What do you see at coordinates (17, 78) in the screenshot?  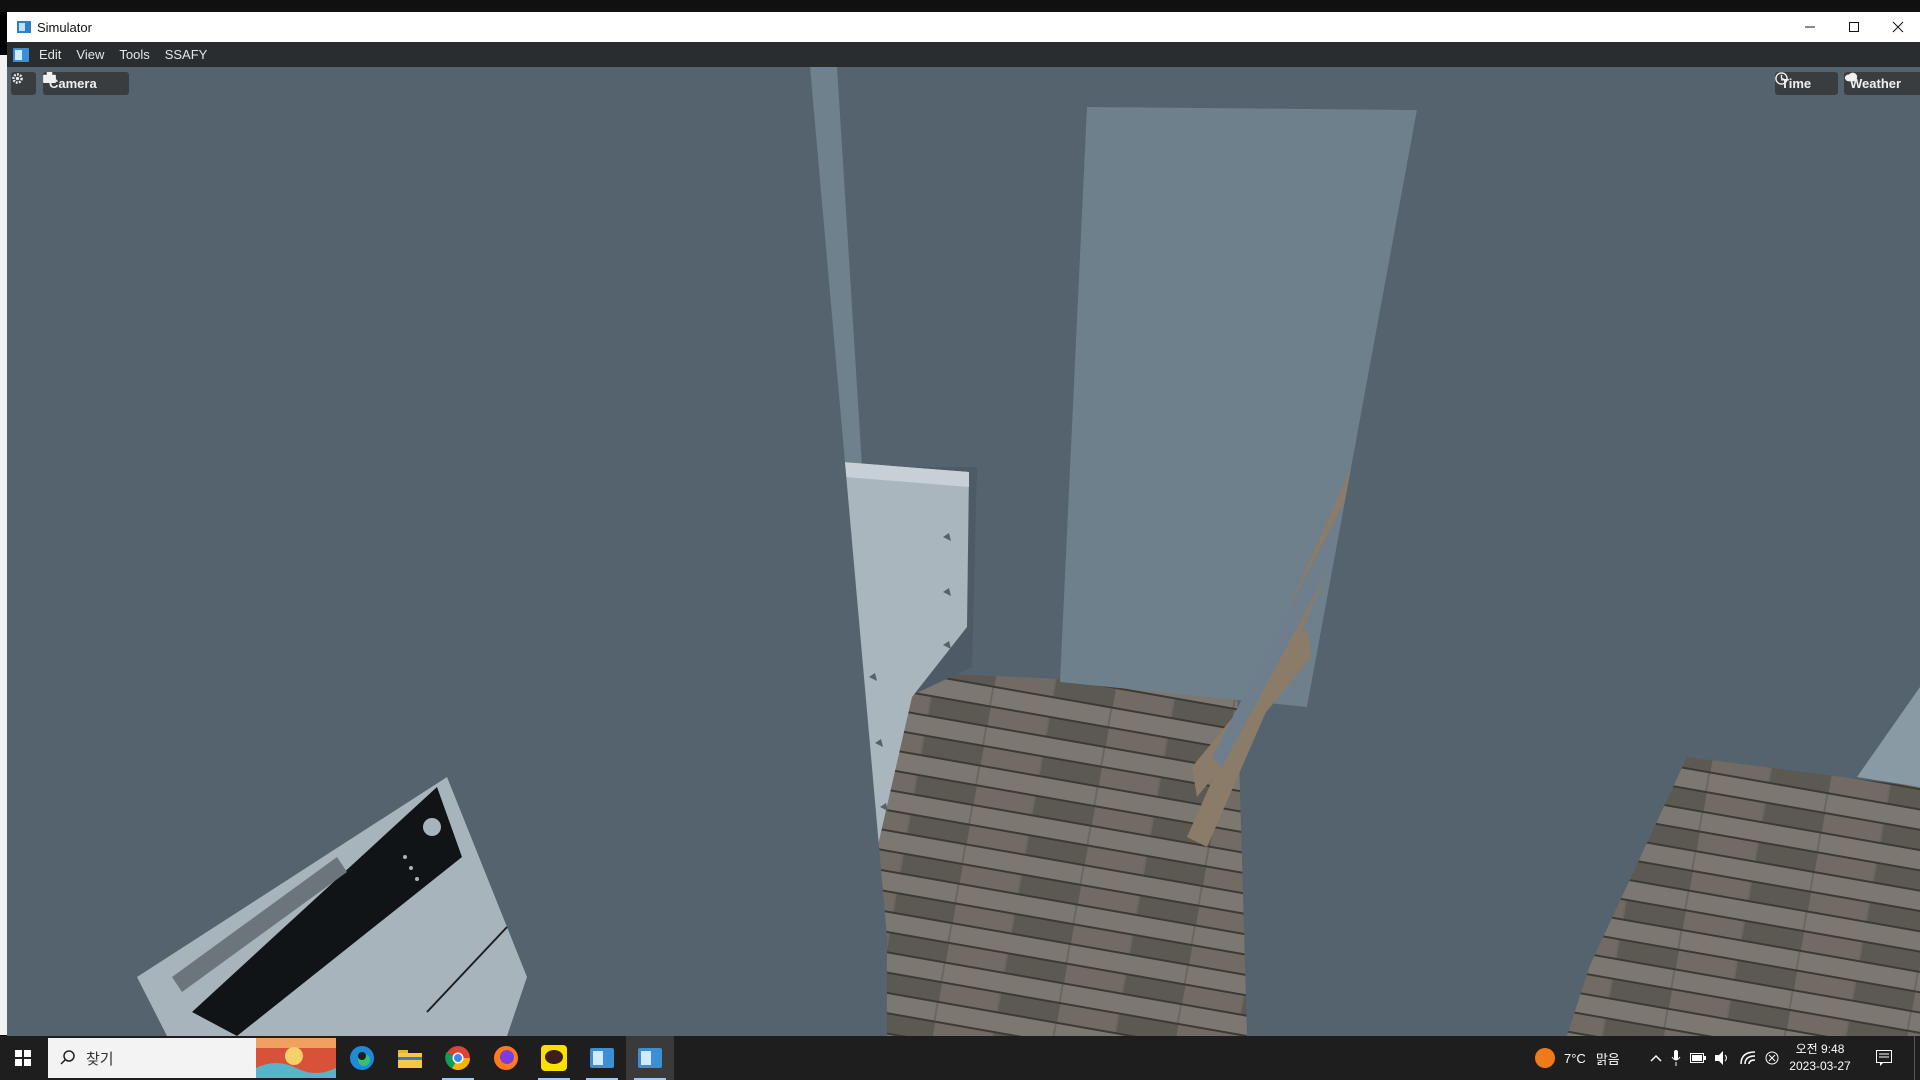 I see `gear-icon` at bounding box center [17, 78].